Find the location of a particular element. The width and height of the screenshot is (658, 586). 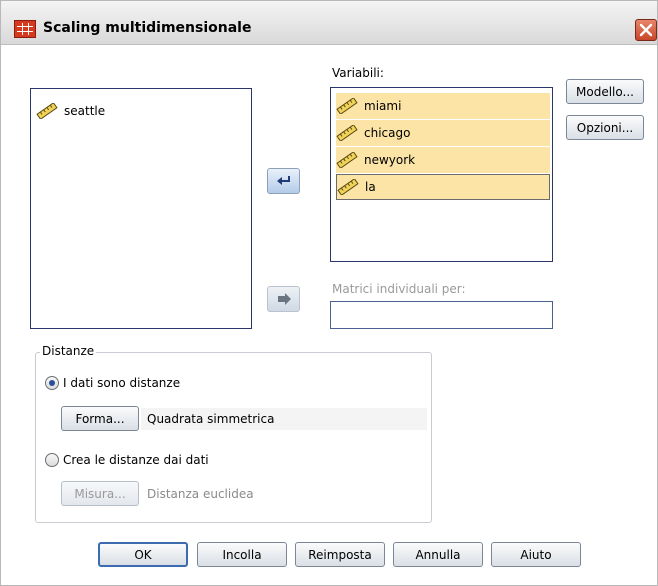

move-variables-button is located at coordinates (283, 181).